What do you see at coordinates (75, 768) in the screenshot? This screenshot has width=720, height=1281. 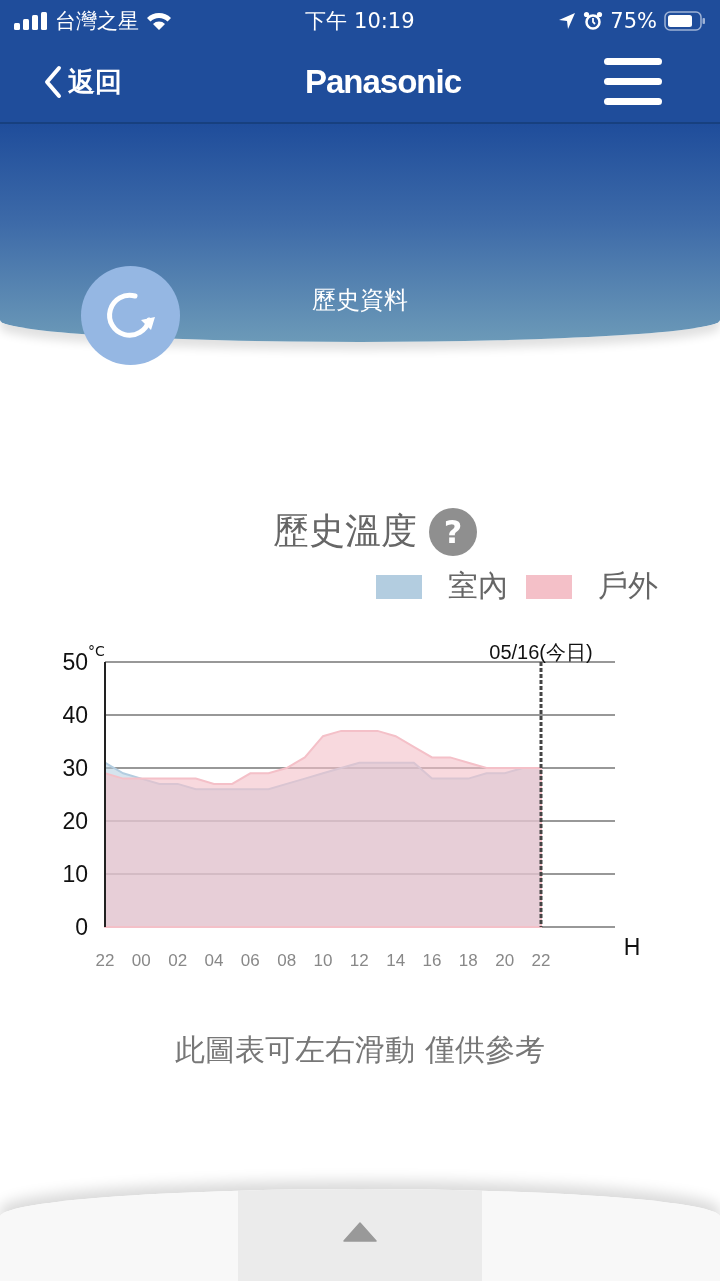 I see `y-tick-label: 30` at bounding box center [75, 768].